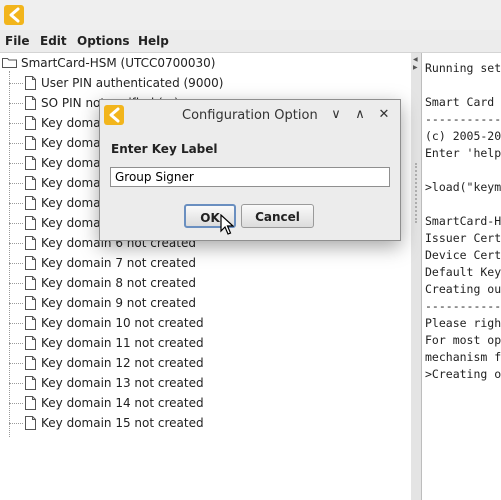 The width and height of the screenshot is (501, 500). What do you see at coordinates (463, 255) in the screenshot?
I see `console-line: Device Cert` at bounding box center [463, 255].